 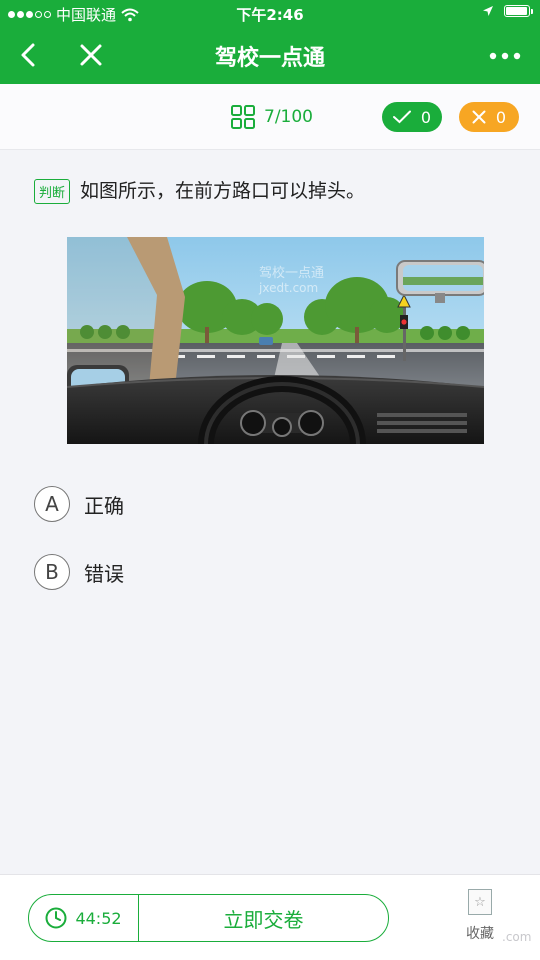 I want to click on nav-bar: 驾校一点通, so click(x=270, y=56).